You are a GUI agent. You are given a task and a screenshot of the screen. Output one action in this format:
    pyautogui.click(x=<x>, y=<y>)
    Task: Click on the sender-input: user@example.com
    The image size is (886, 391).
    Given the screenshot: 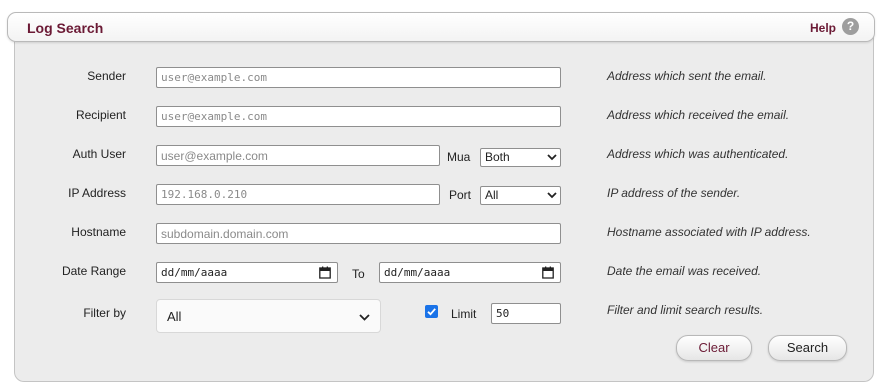 What is the action you would take?
    pyautogui.click(x=358, y=77)
    